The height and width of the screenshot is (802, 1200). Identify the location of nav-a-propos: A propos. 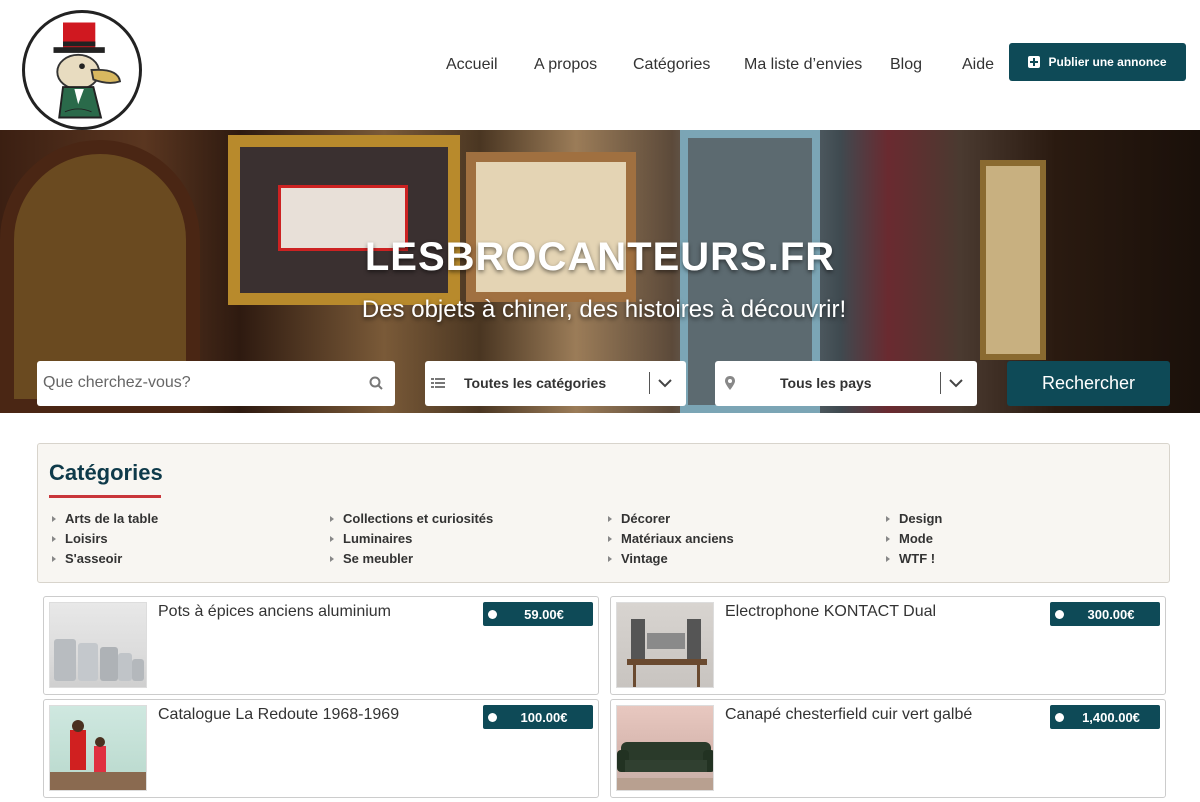
(565, 65).